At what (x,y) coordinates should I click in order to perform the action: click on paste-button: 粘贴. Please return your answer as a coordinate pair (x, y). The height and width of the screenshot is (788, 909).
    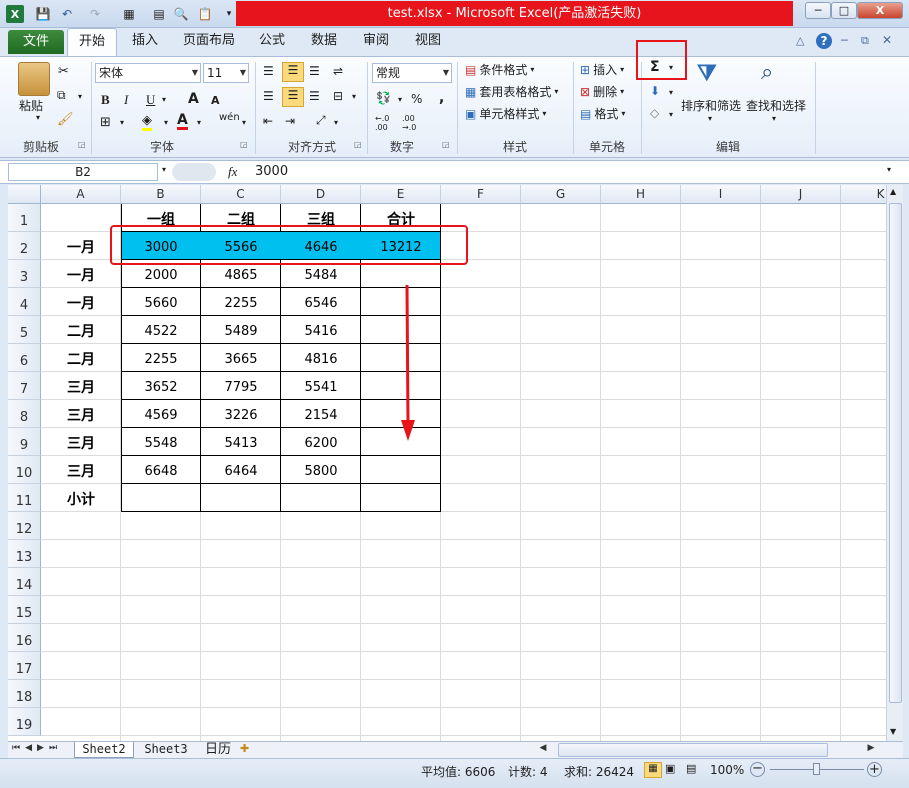
    Looking at the image, I should click on (31, 105).